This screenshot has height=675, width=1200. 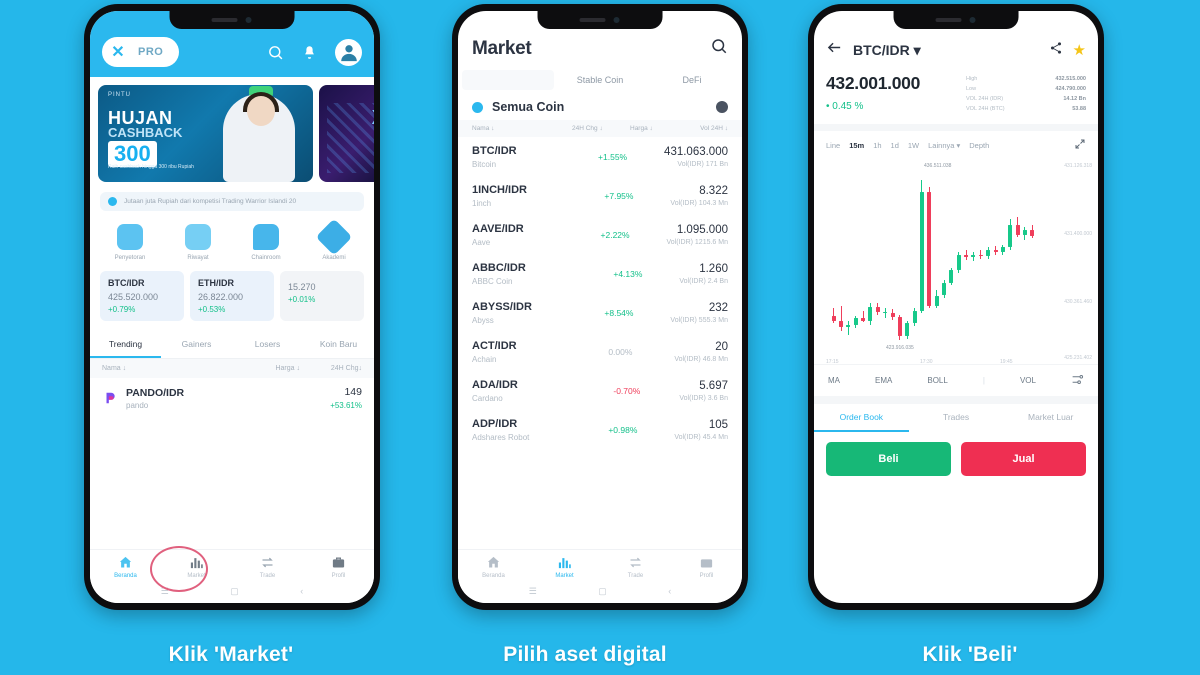 I want to click on pro-label: PRO, so click(x=151, y=52).